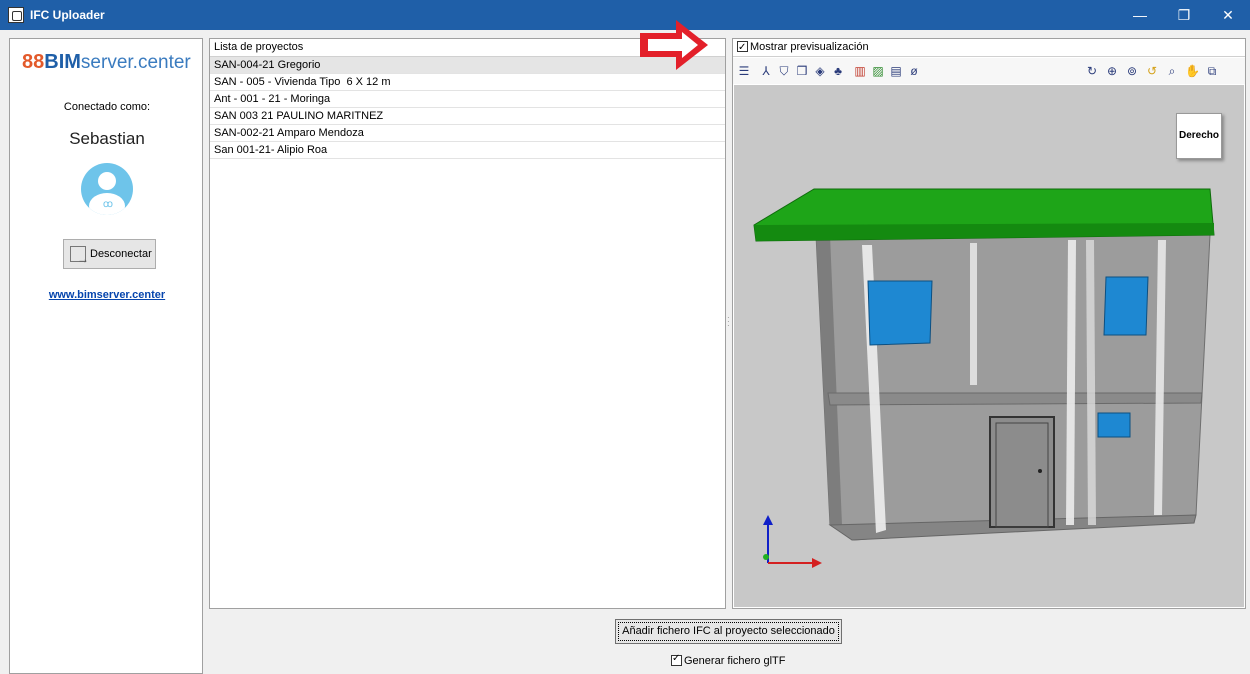  What do you see at coordinates (809, 47) in the screenshot?
I see `show-preview-label: Mostrar previsualización` at bounding box center [809, 47].